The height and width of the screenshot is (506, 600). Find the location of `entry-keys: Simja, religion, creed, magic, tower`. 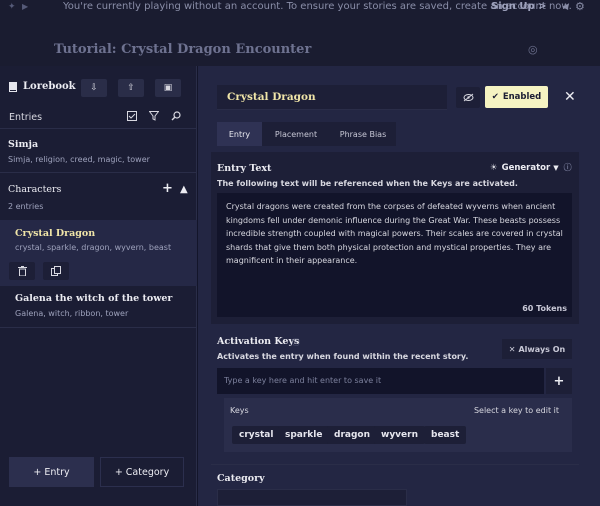

entry-keys: Simja, religion, creed, magic, tower is located at coordinates (79, 159).